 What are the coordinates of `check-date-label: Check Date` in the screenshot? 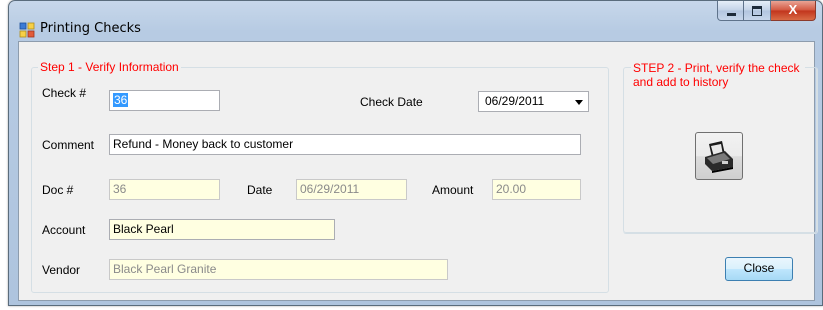 It's located at (391, 102).